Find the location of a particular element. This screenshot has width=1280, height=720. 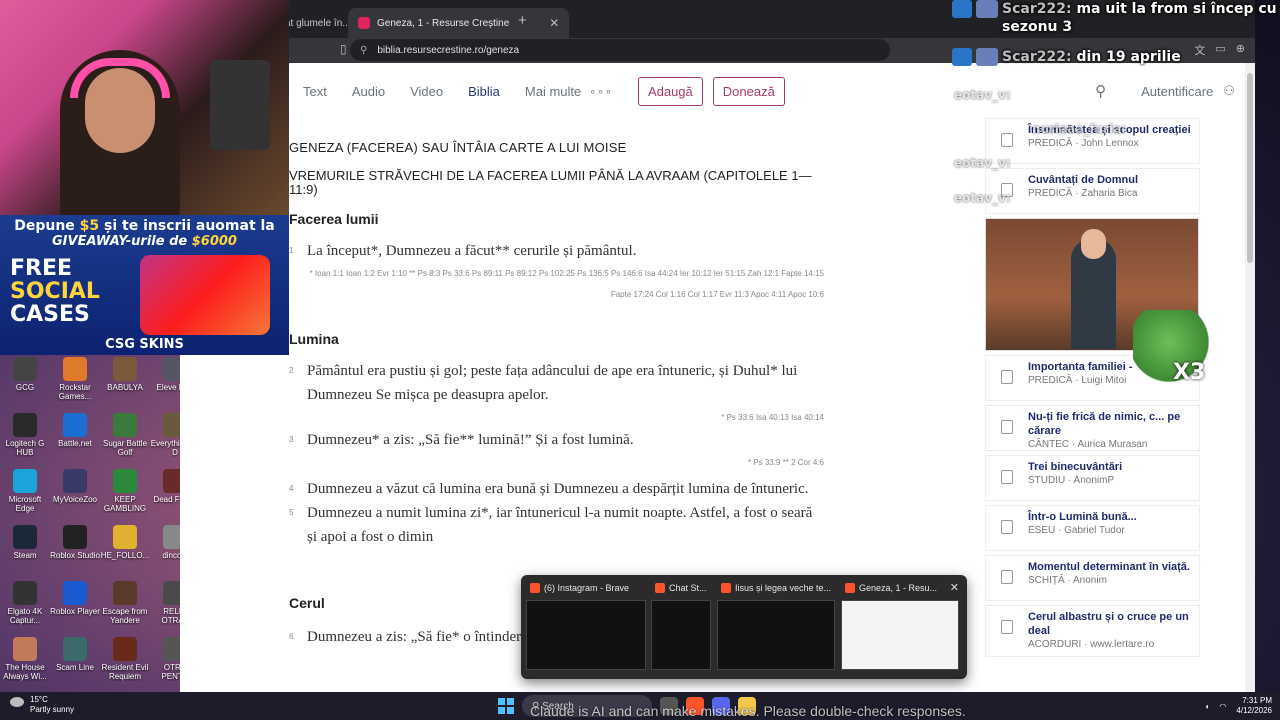

volume-icon: ◖ is located at coordinates (1207, 706).